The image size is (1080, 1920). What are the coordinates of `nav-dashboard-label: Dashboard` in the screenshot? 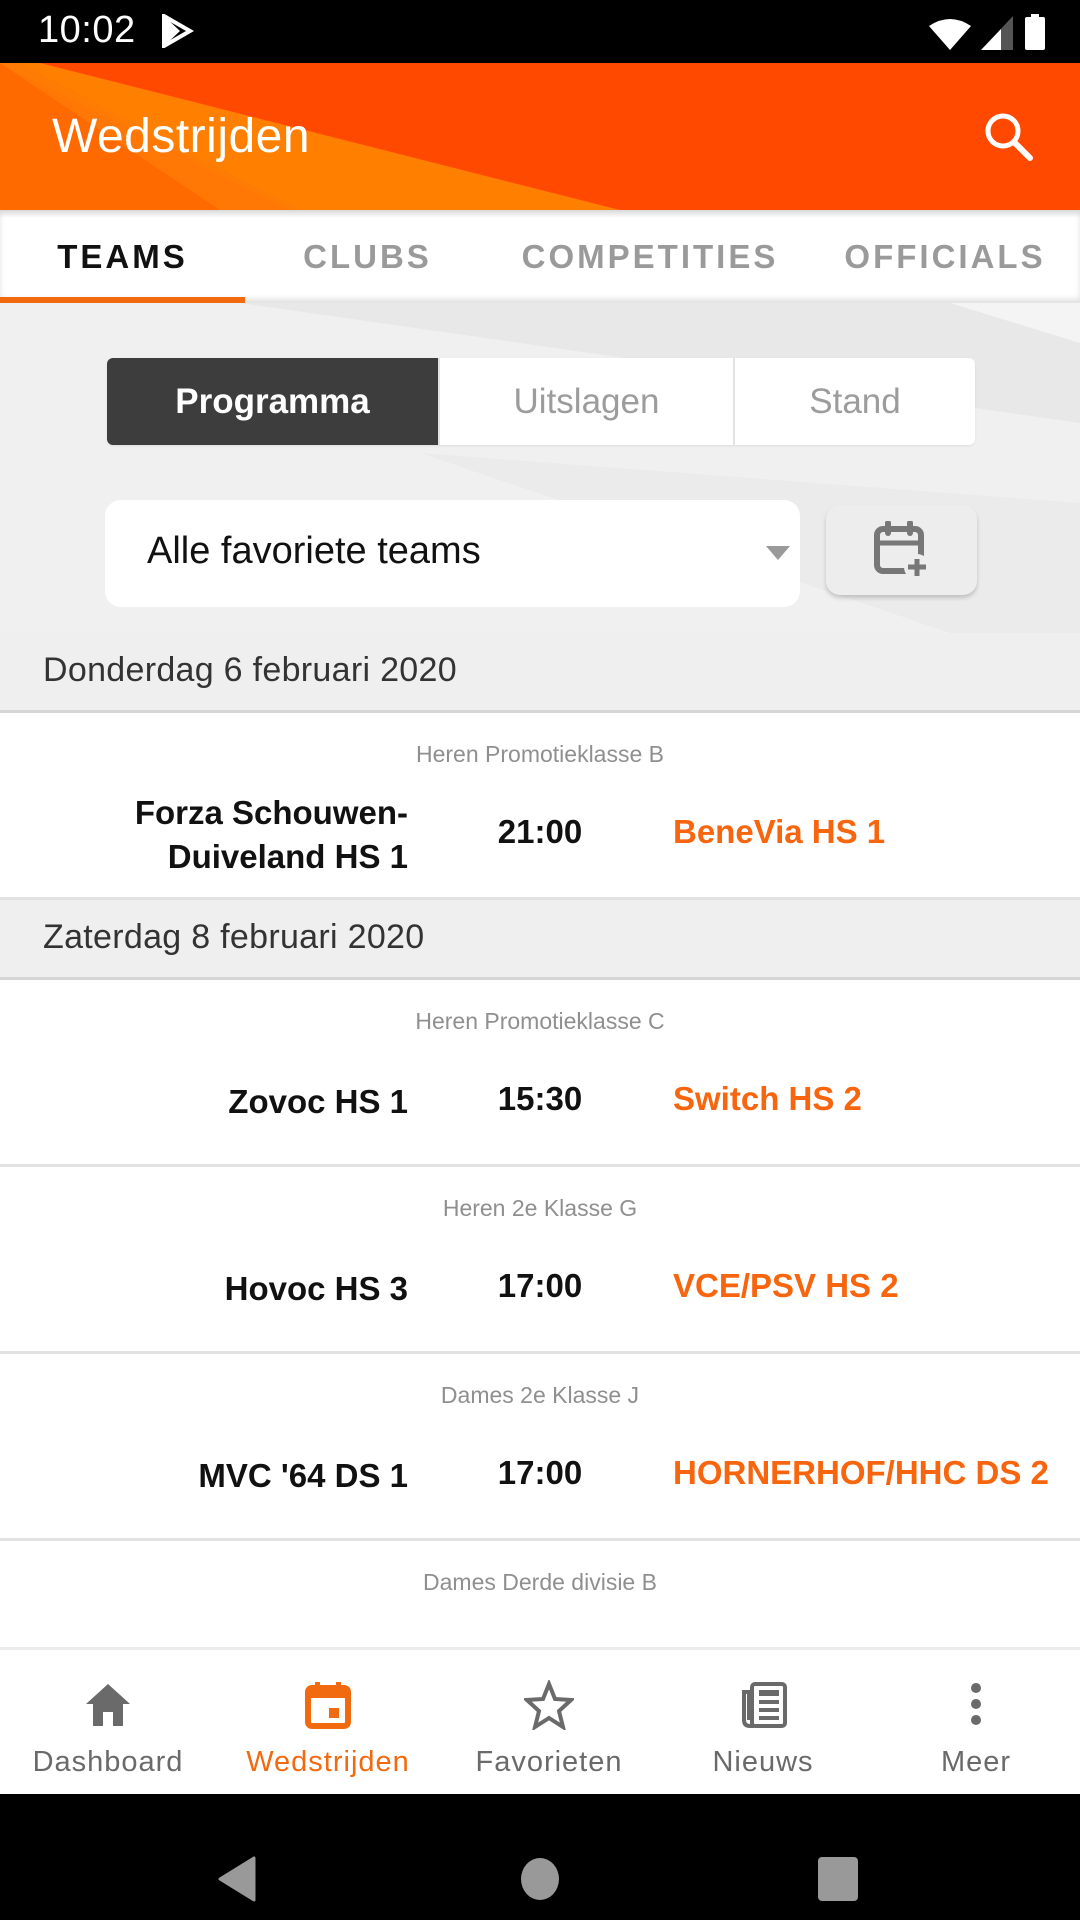 It's located at (108, 1762).